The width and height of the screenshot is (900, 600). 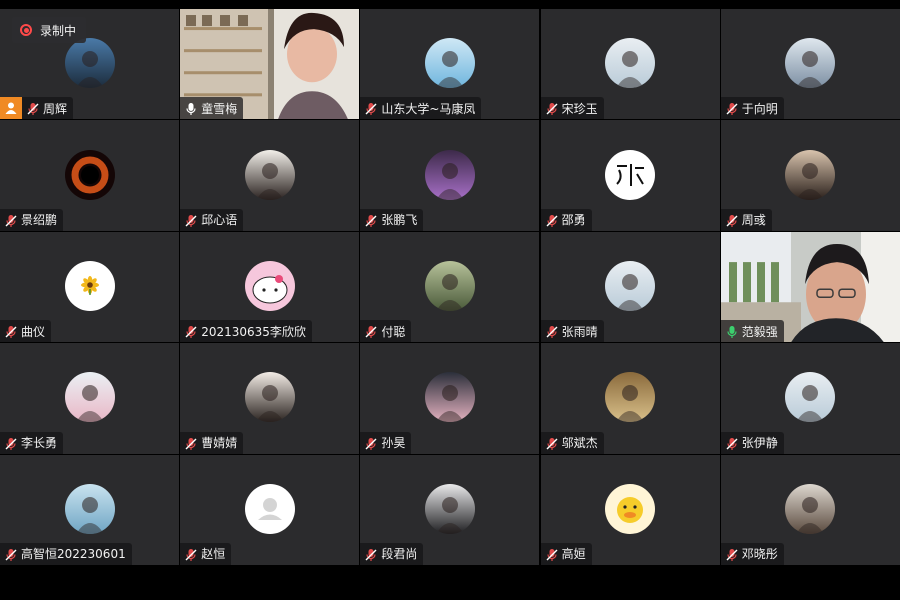 I want to click on participant-tile: 曹婧婧, so click(x=270, y=398).